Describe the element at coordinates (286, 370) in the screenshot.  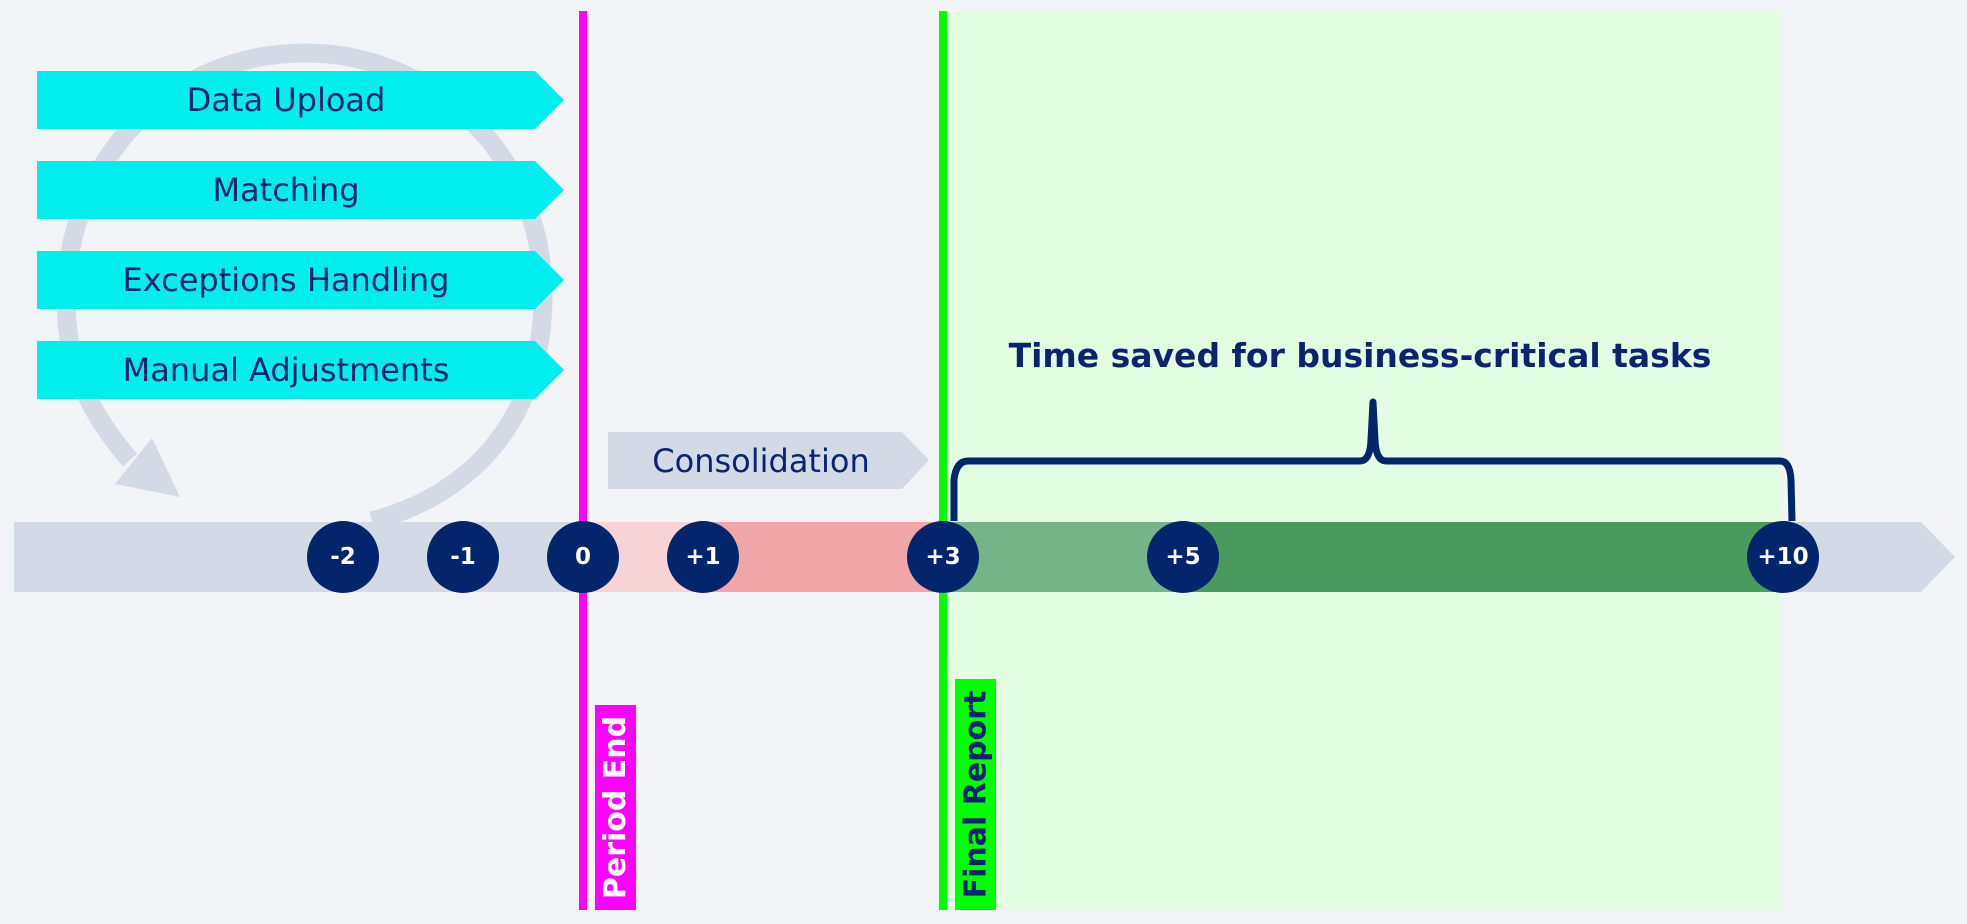
I see `step-label: Manual Adjustments` at that location.